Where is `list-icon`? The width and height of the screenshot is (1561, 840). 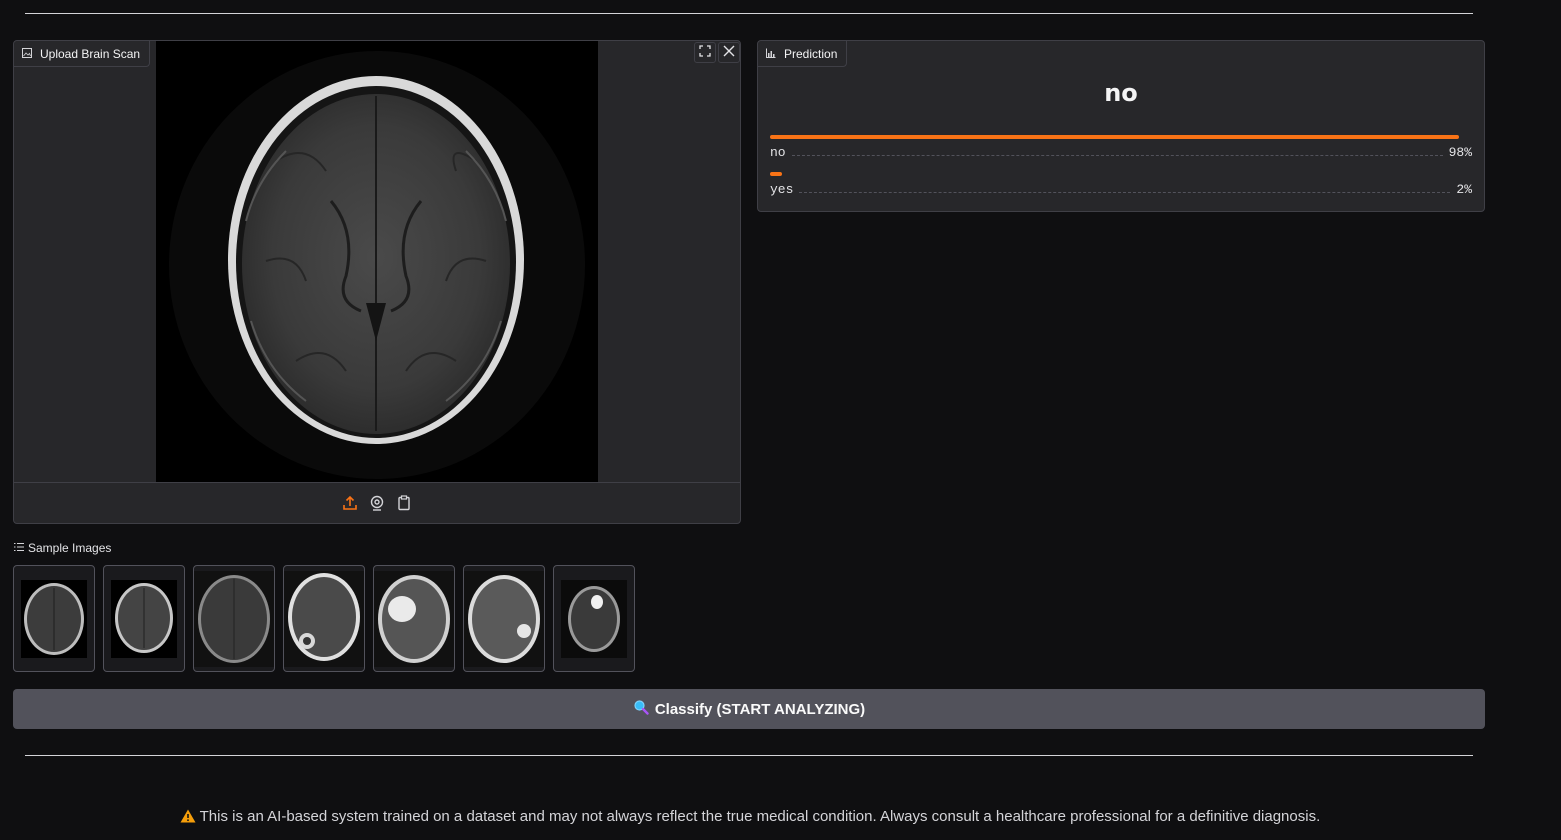 list-icon is located at coordinates (19, 548).